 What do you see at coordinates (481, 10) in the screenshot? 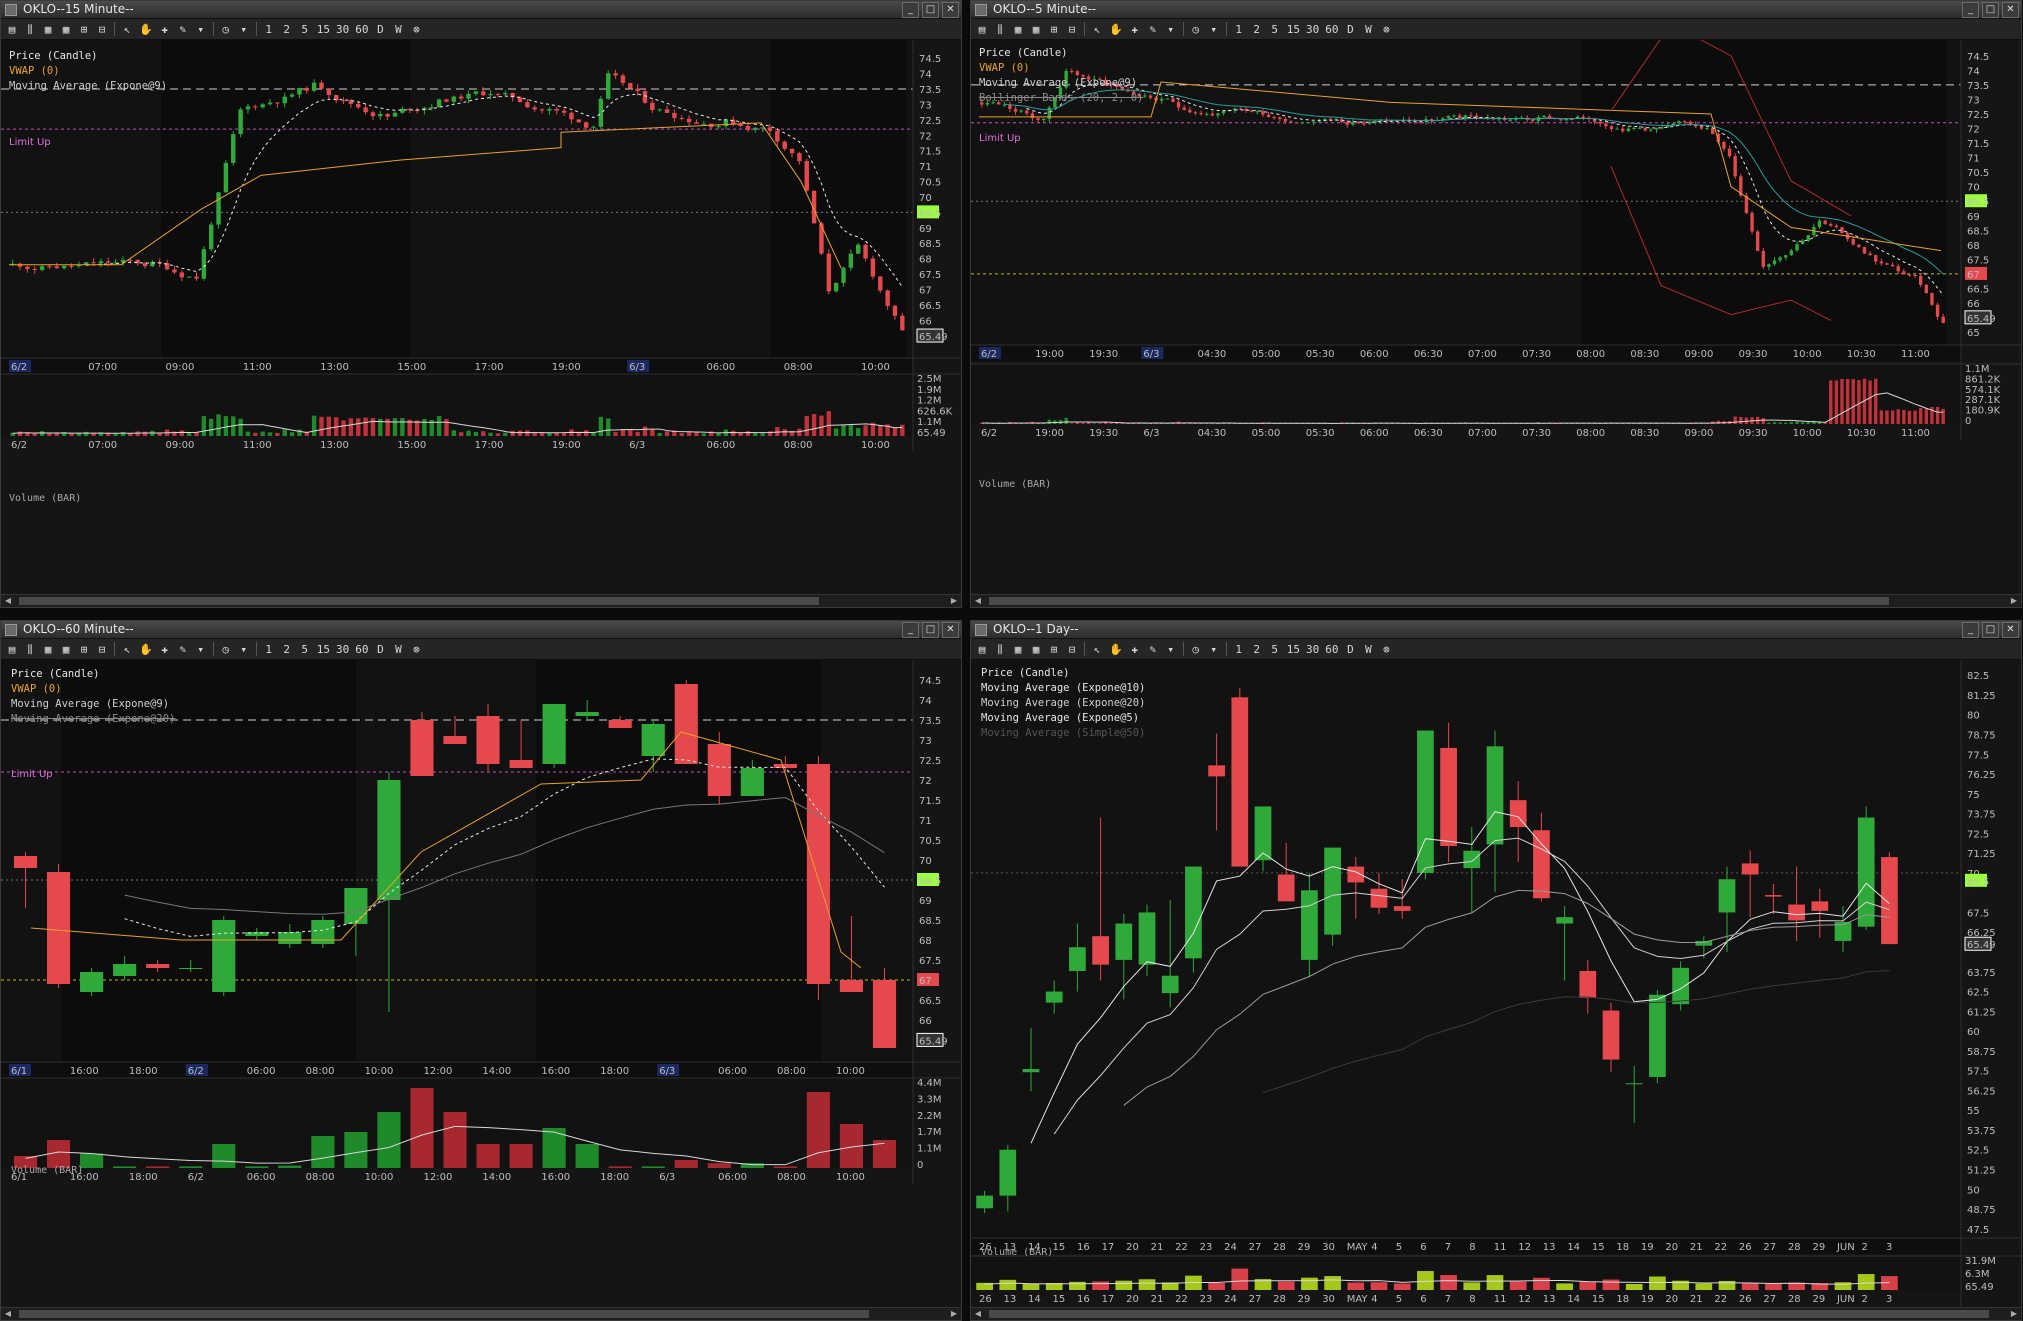
I see `window-titlebar: OKLO--15 Minute-- _ □ ✕` at bounding box center [481, 10].